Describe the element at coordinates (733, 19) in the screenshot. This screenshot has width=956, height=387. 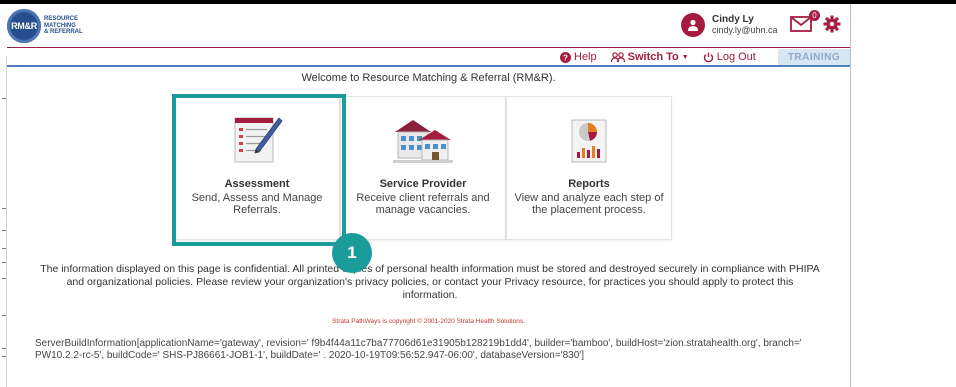
I see `user-name: Cindy Ly` at that location.